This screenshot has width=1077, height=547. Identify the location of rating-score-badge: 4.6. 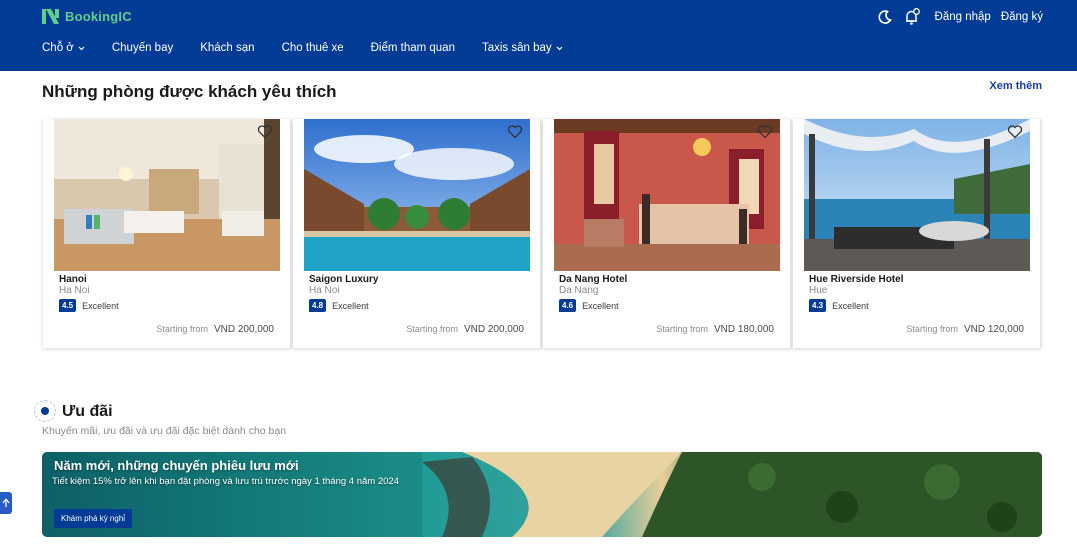
(568, 305).